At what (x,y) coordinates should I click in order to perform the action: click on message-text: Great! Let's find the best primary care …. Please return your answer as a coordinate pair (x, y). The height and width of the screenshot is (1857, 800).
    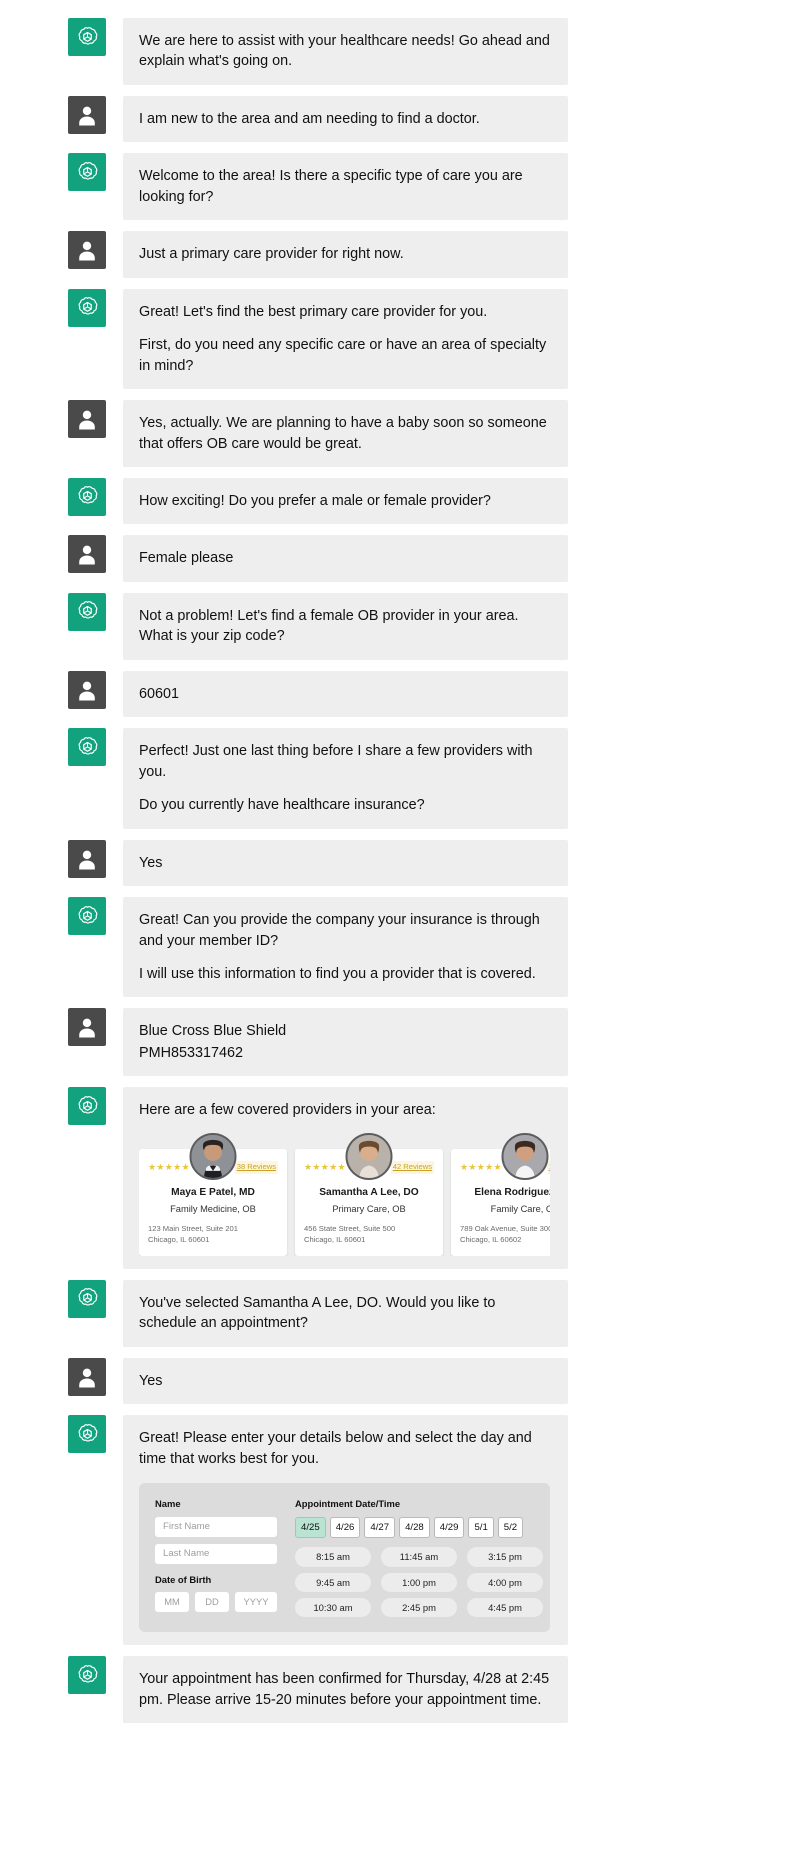
    Looking at the image, I should click on (313, 311).